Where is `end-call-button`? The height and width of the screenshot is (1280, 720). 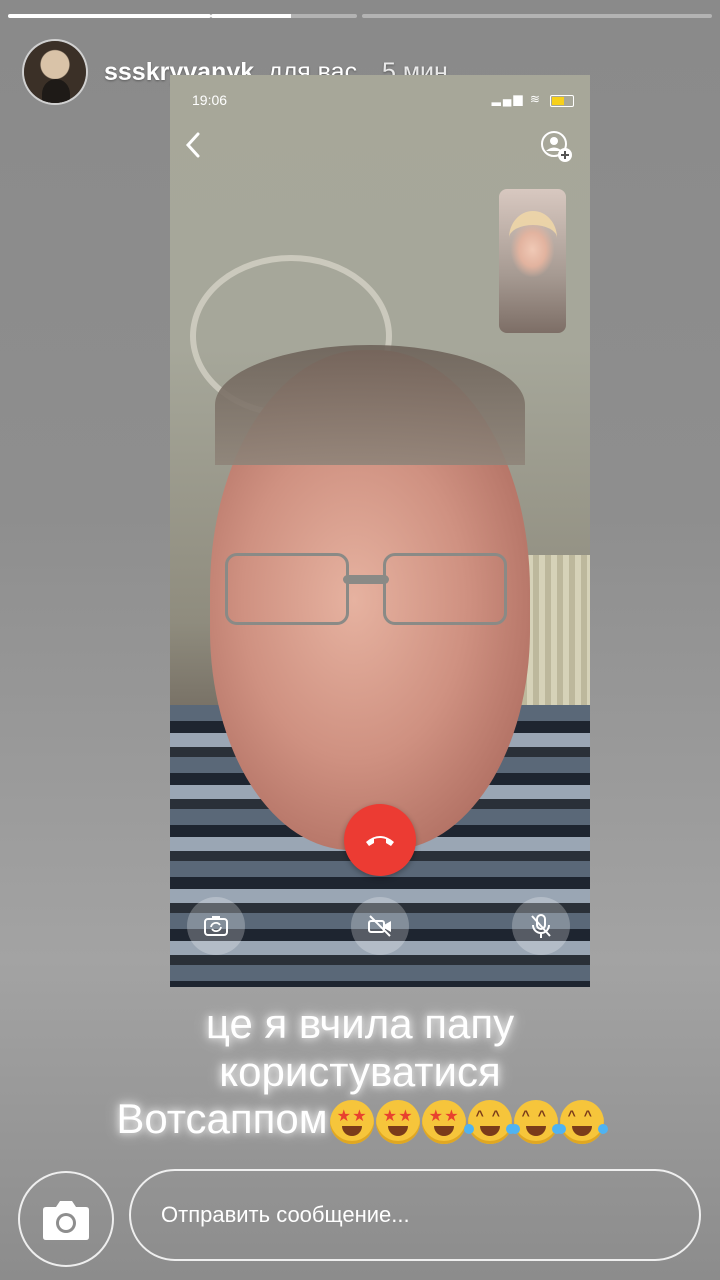
end-call-button is located at coordinates (380, 840).